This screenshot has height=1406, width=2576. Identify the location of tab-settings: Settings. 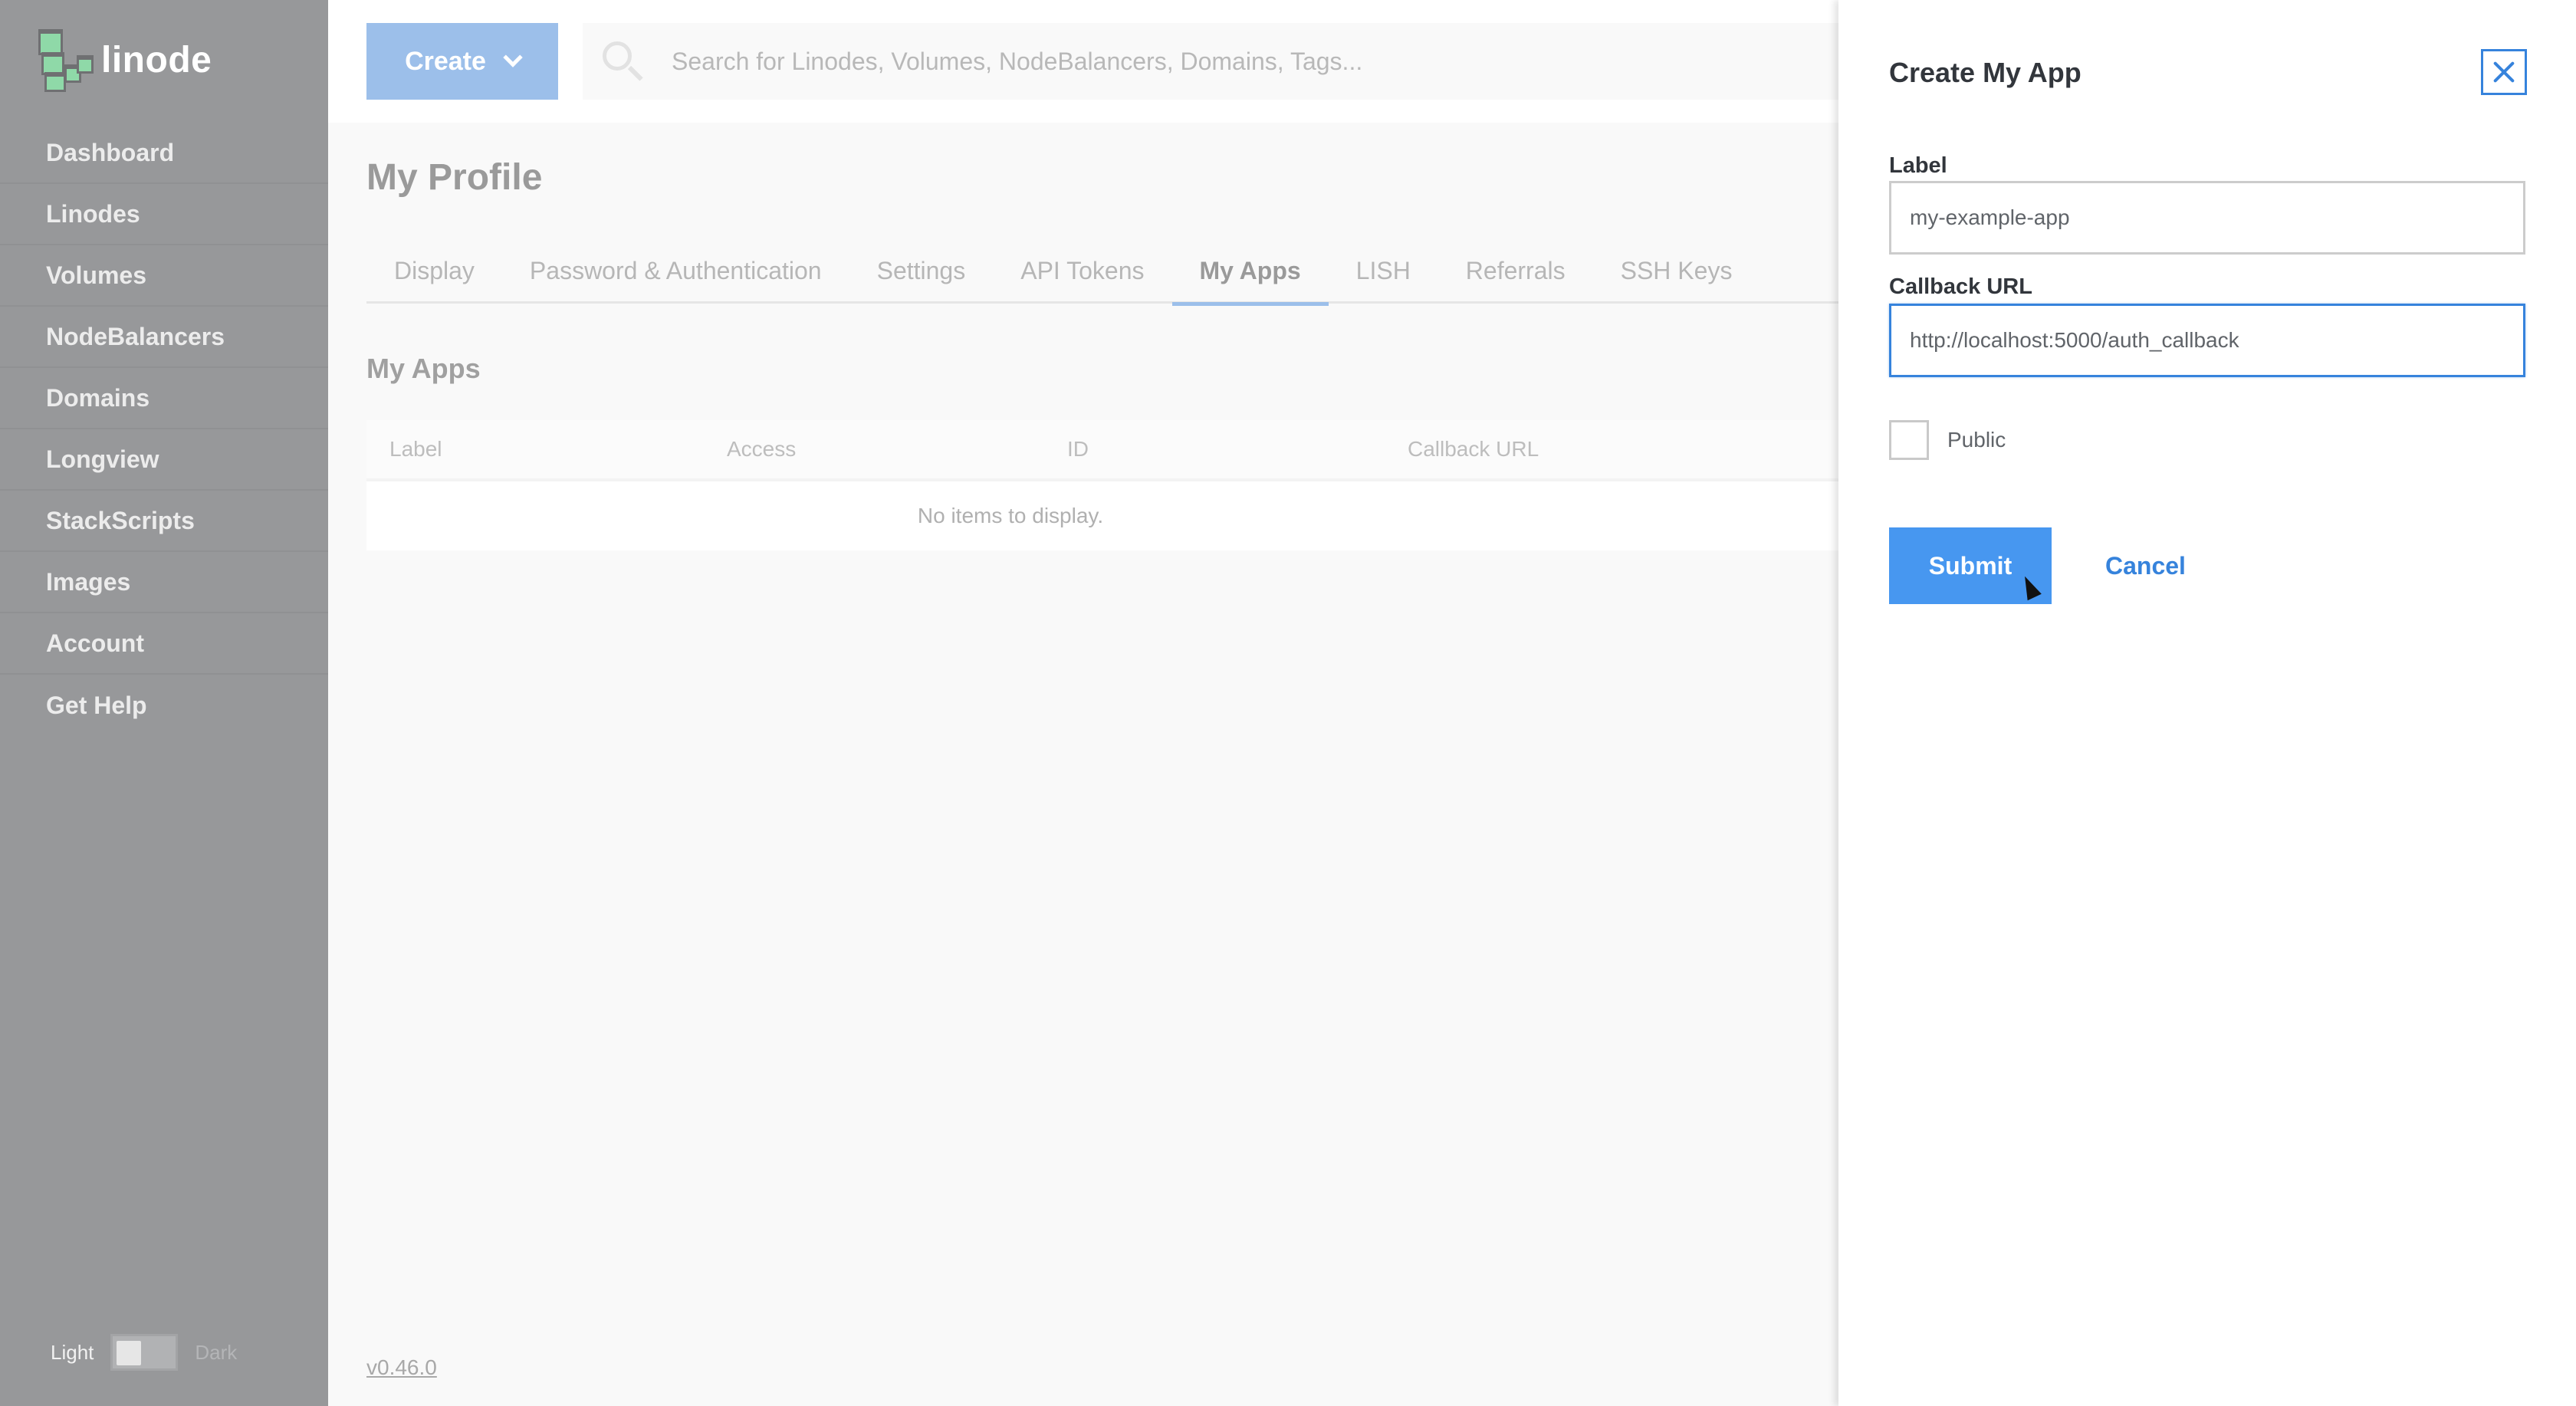
(922, 271).